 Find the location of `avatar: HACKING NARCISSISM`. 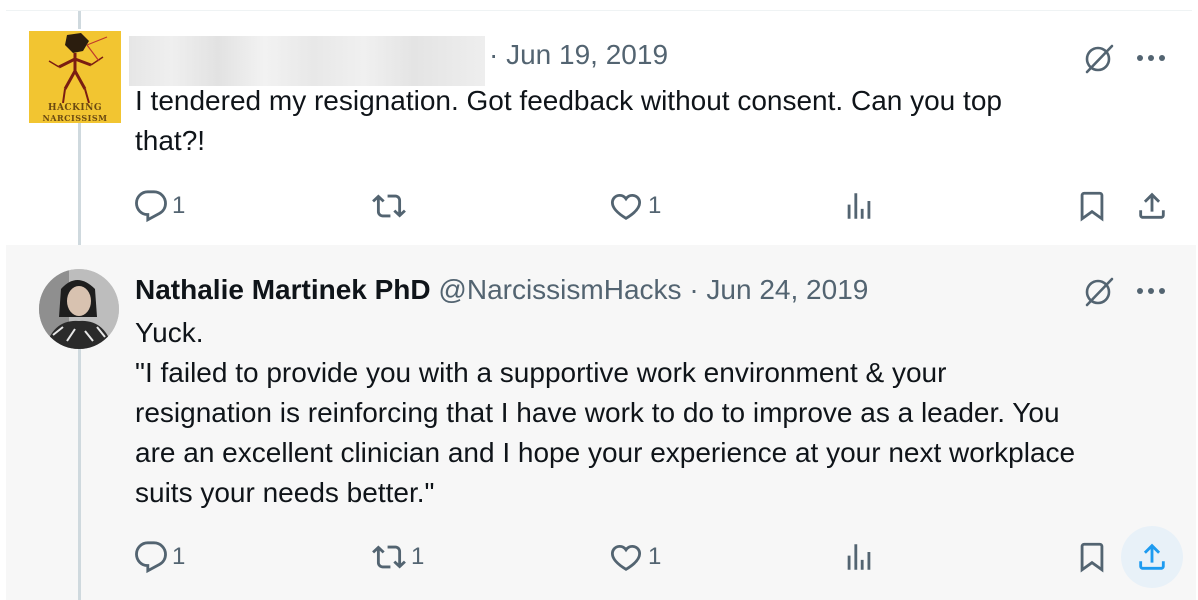

avatar: HACKING NARCISSISM is located at coordinates (75, 77).